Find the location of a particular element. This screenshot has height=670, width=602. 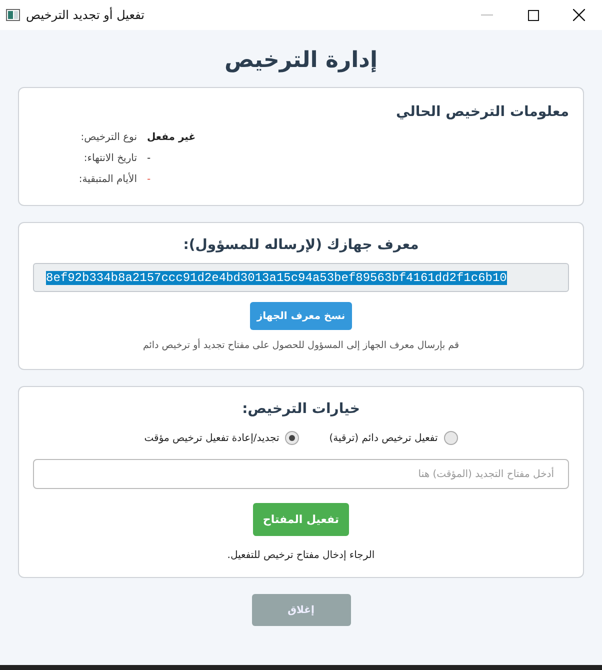

field-value: غير مفعل is located at coordinates (171, 137).